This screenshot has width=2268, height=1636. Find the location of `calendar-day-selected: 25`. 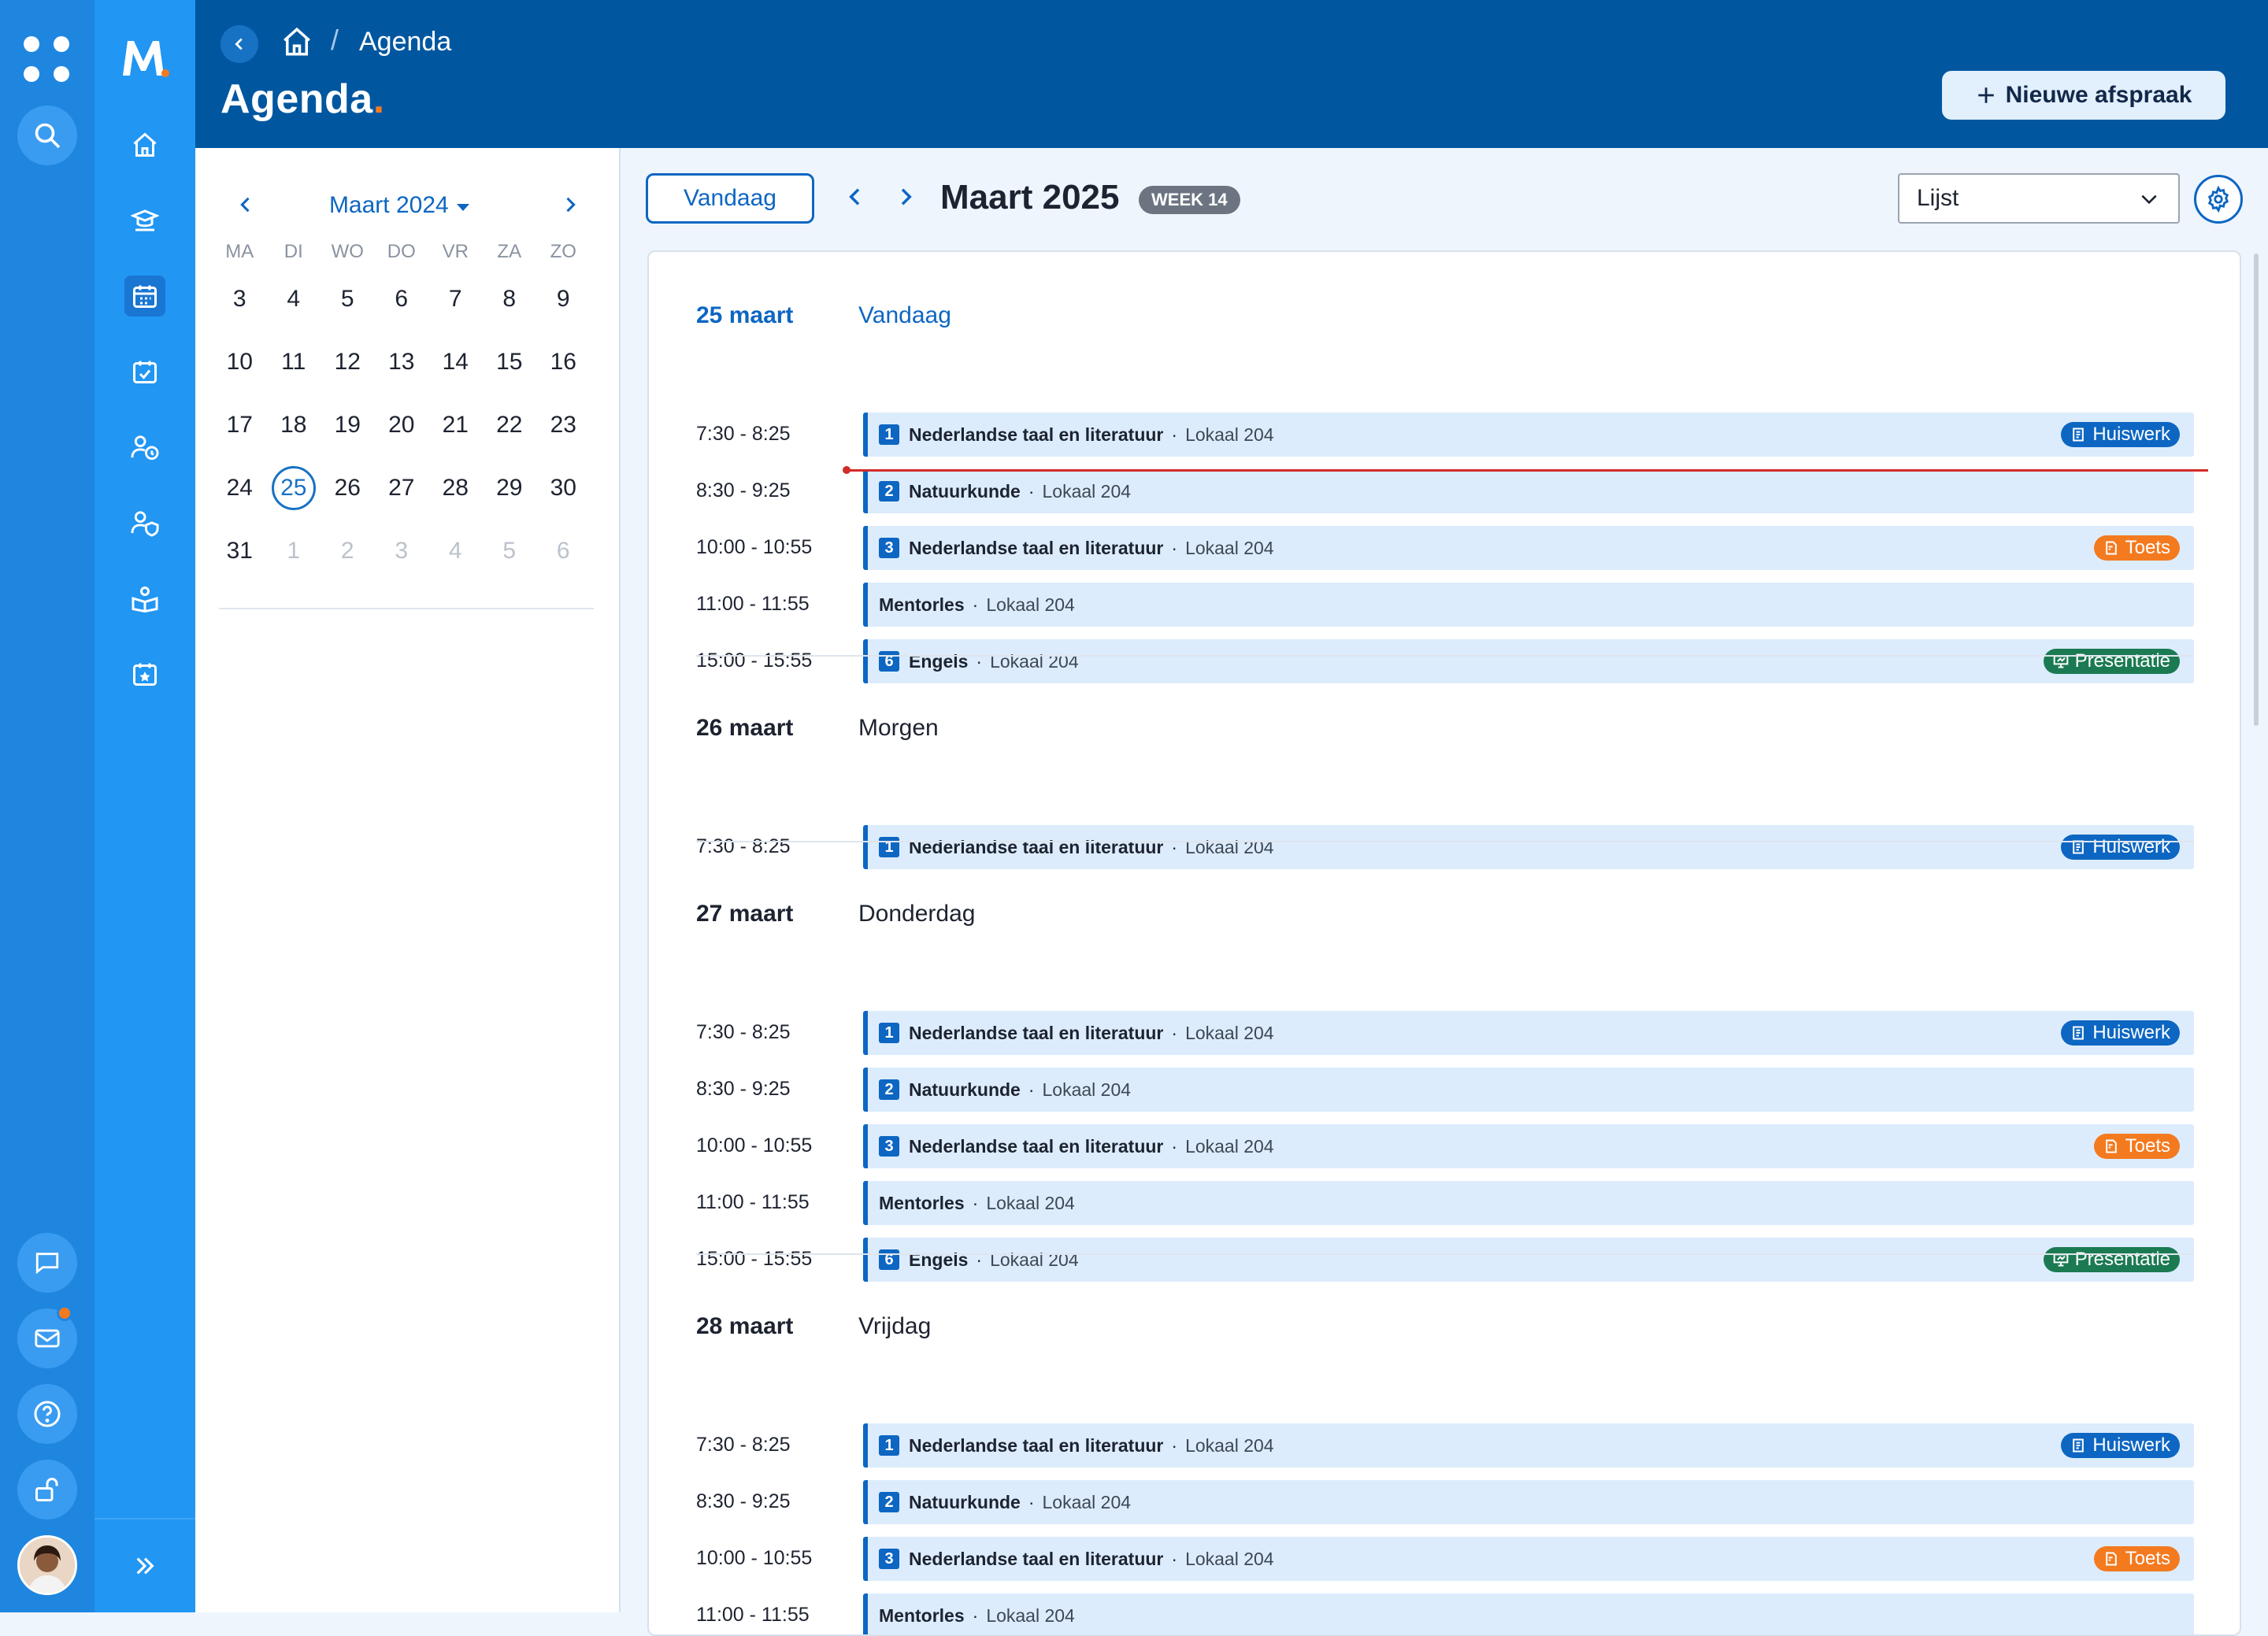

calendar-day-selected: 25 is located at coordinates (294, 488).